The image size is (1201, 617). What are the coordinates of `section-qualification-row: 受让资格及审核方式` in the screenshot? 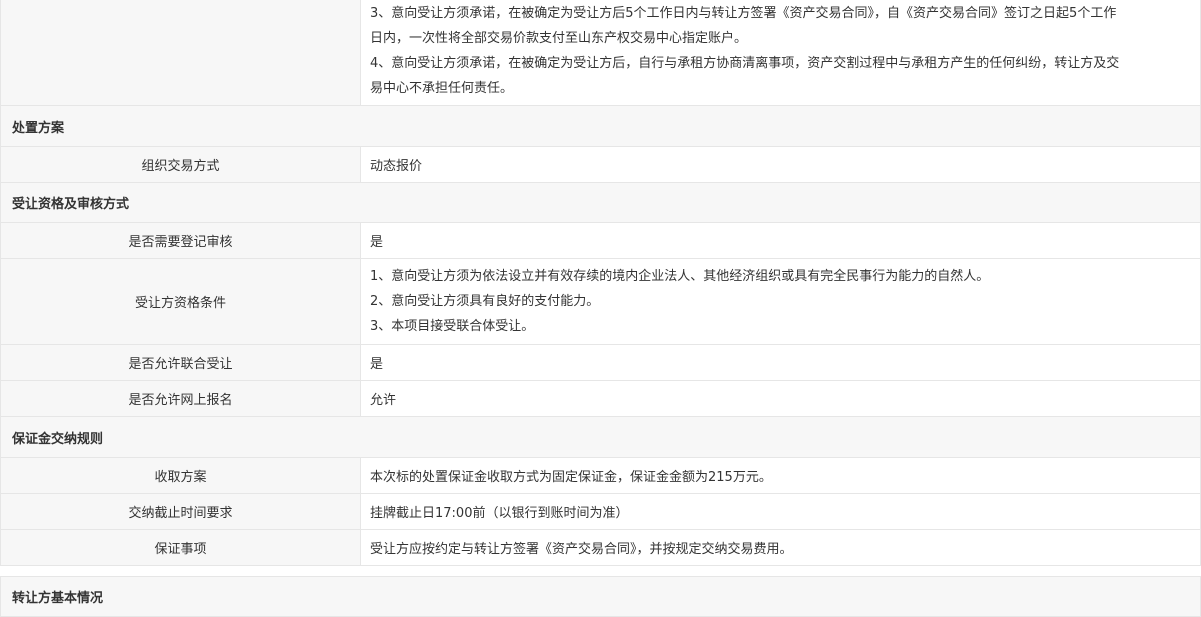 It's located at (600, 202).